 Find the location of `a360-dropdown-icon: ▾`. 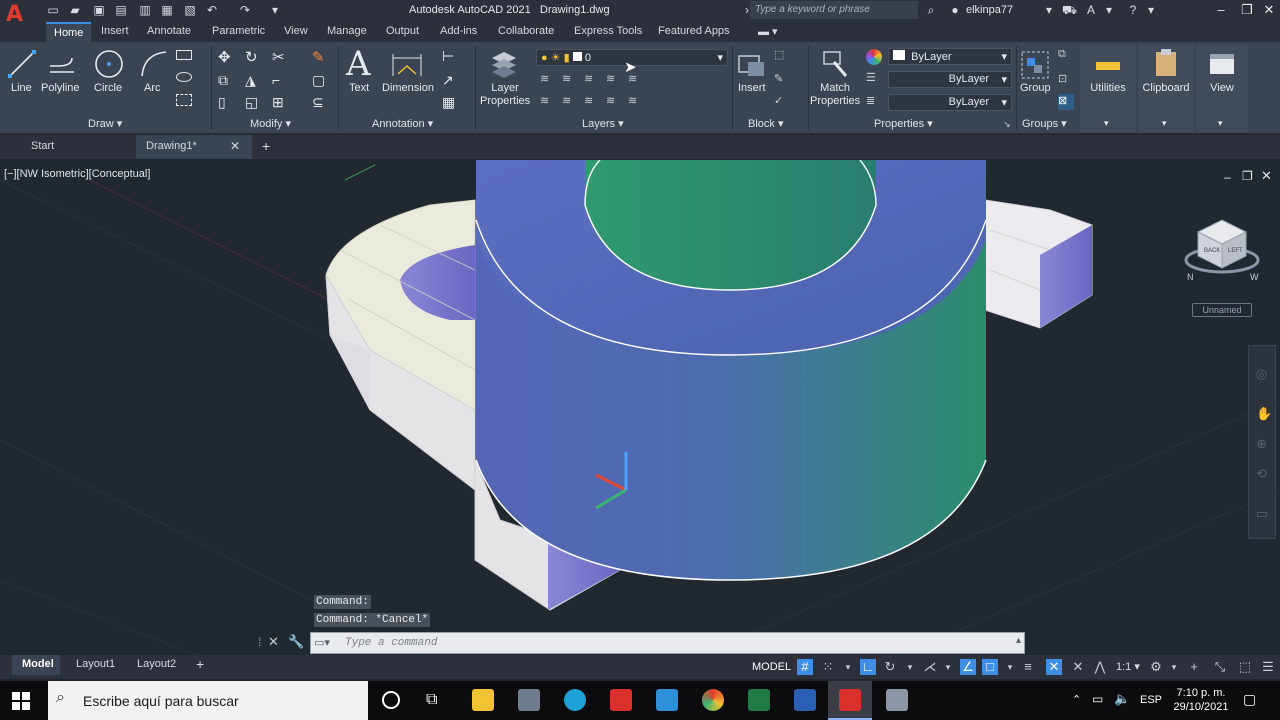

a360-dropdown-icon: ▾ is located at coordinates (1109, 10).